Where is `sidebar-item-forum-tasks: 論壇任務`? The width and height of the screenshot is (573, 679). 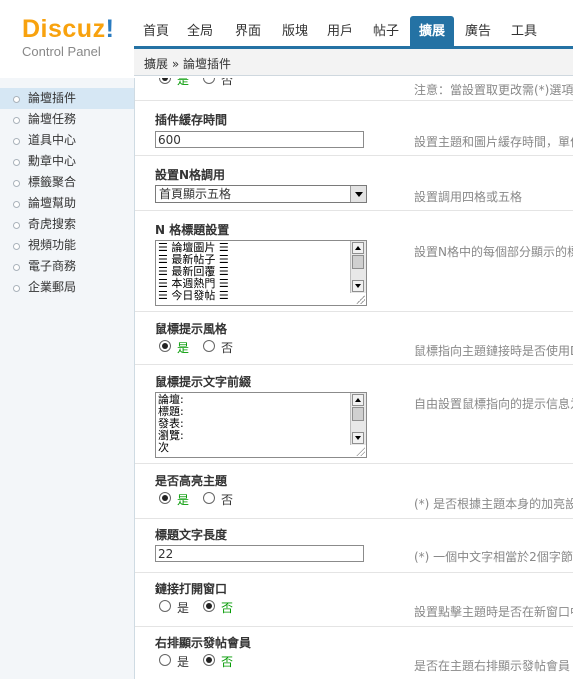
sidebar-item-forum-tasks: 論壇任務 is located at coordinates (67, 119).